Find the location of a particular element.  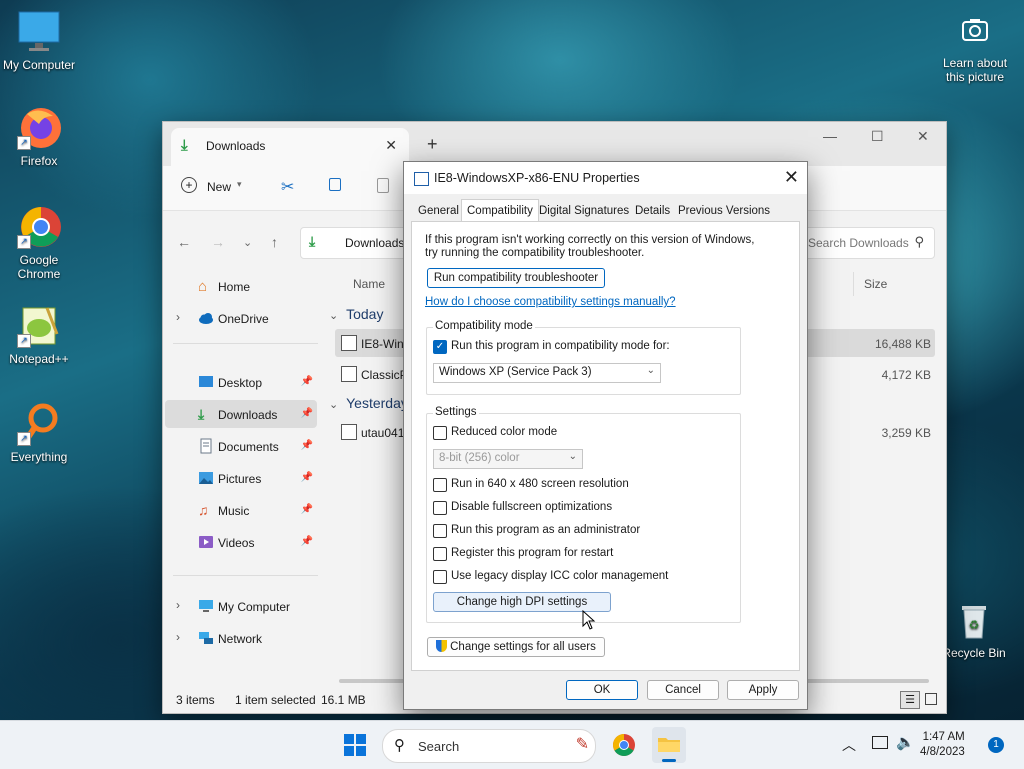

sidebar-item-my-computer: › My Computer is located at coordinates (241, 606).